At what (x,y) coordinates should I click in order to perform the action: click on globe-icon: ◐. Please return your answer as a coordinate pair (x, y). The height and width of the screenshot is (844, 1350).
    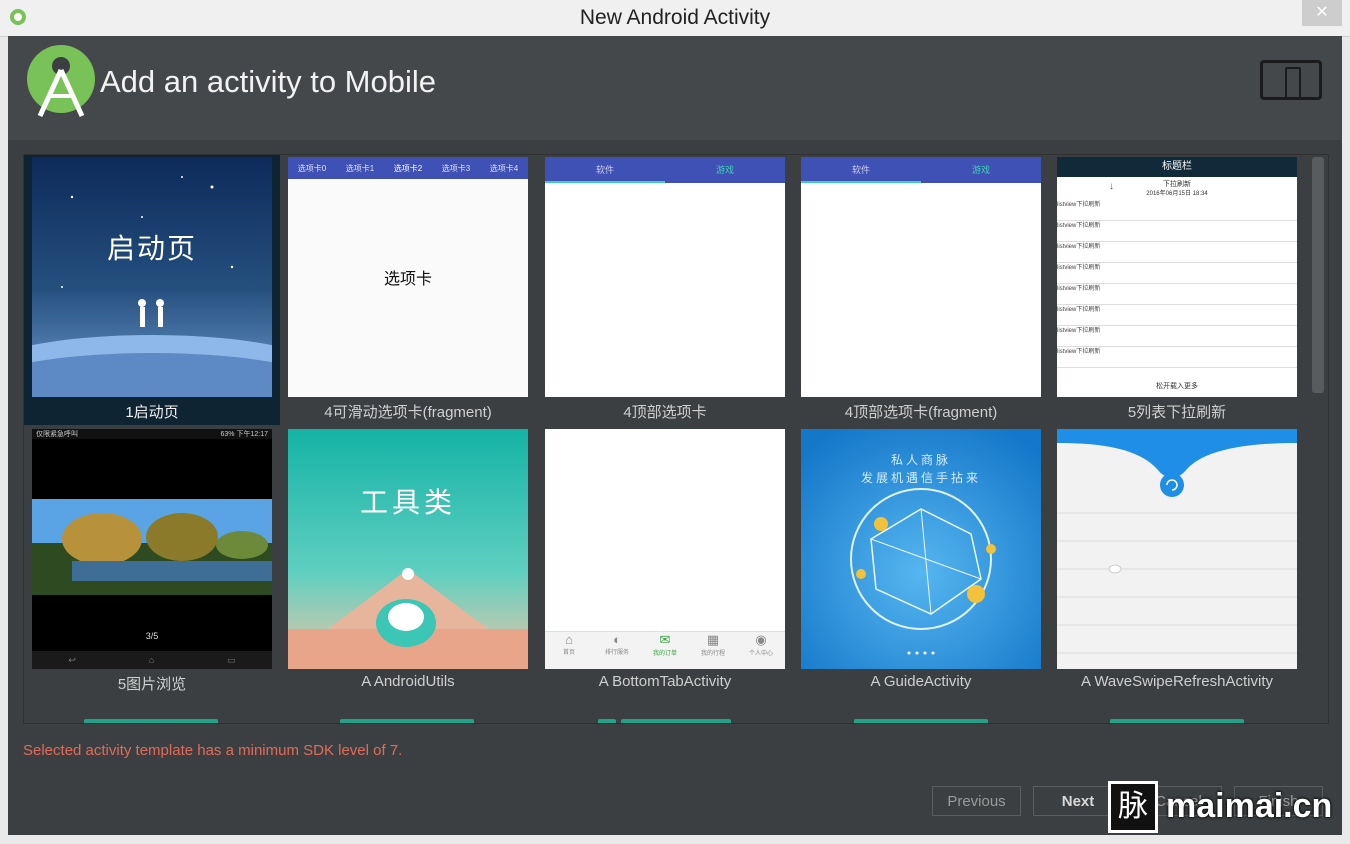
    Looking at the image, I should click on (617, 639).